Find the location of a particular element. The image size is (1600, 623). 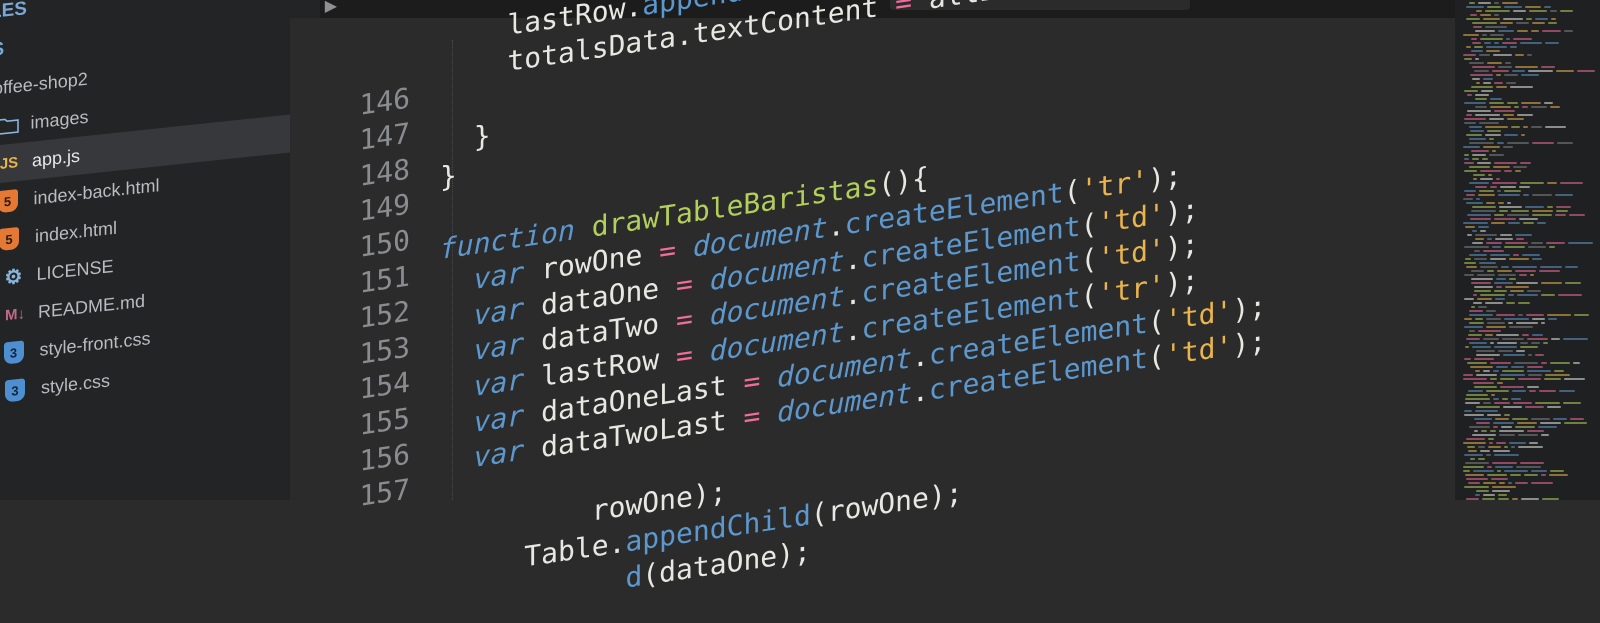

minimap is located at coordinates (1527, 250).